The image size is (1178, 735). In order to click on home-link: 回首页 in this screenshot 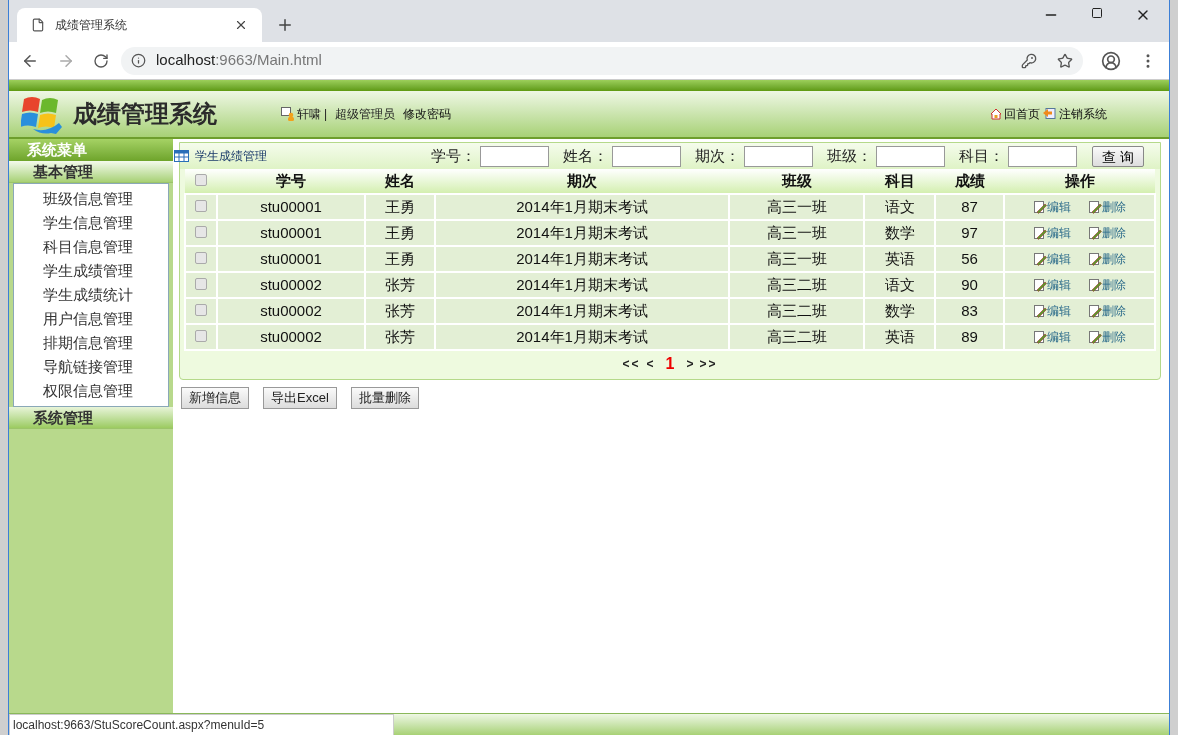, I will do `click(1022, 114)`.